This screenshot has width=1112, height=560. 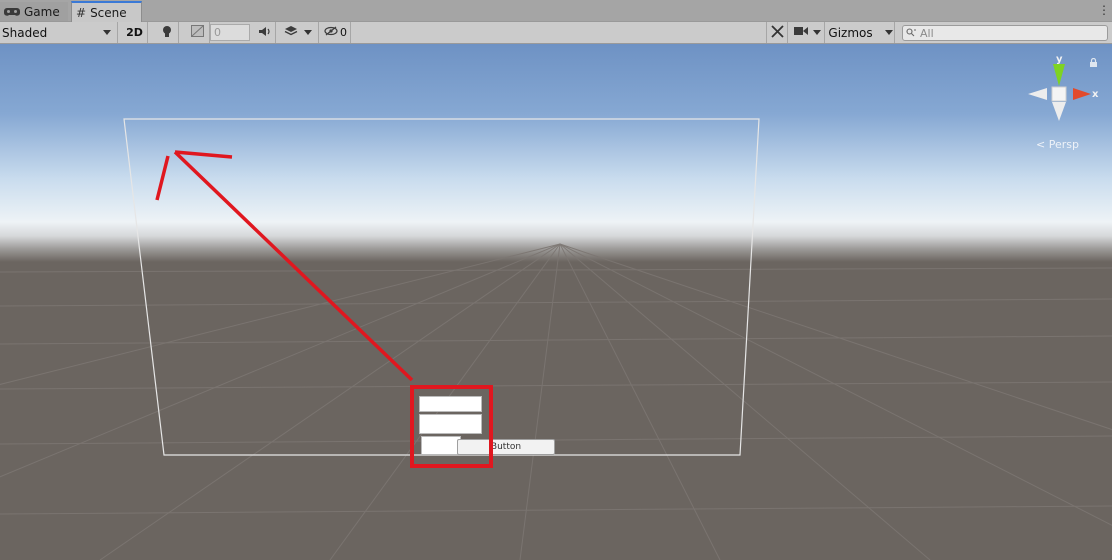 What do you see at coordinates (927, 33) in the screenshot?
I see `search-placeholder: All` at bounding box center [927, 33].